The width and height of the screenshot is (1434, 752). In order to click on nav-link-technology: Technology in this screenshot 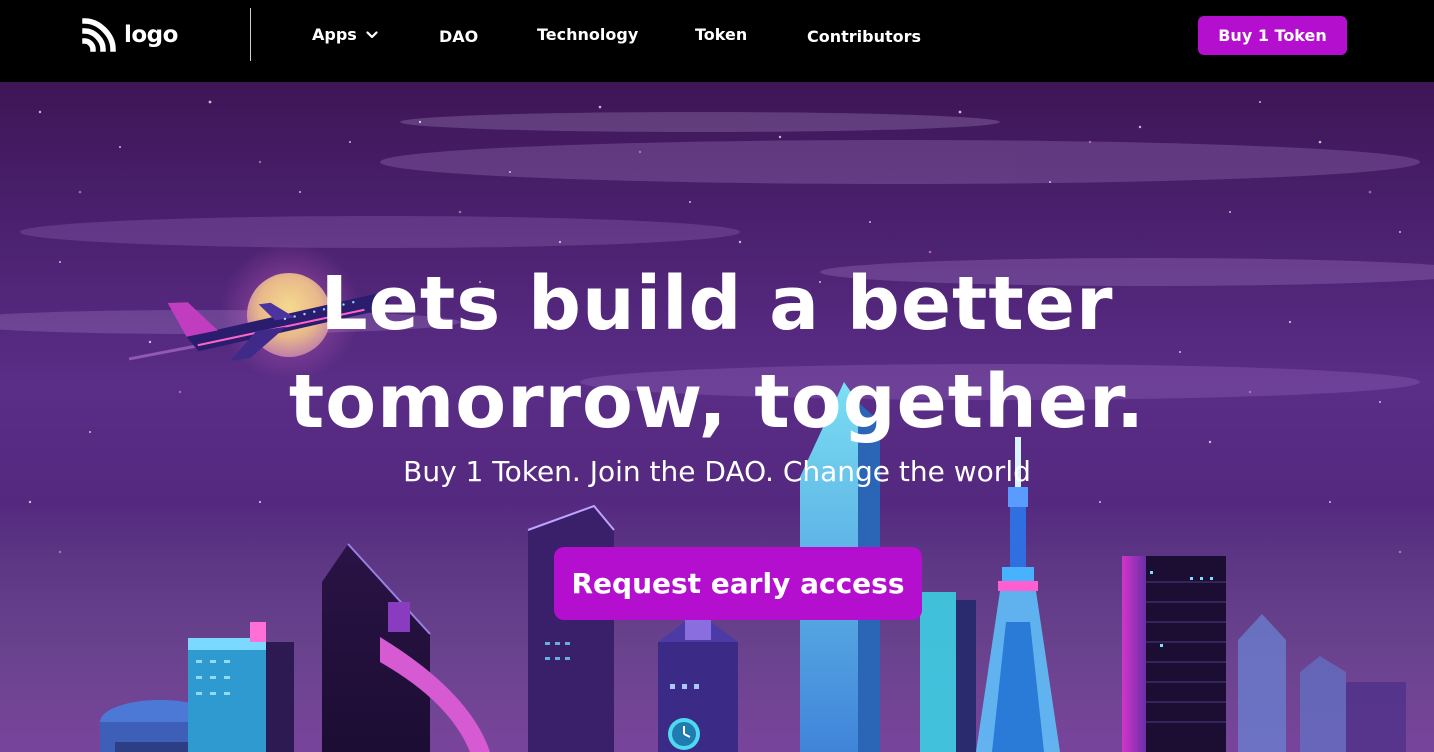, I will do `click(587, 34)`.